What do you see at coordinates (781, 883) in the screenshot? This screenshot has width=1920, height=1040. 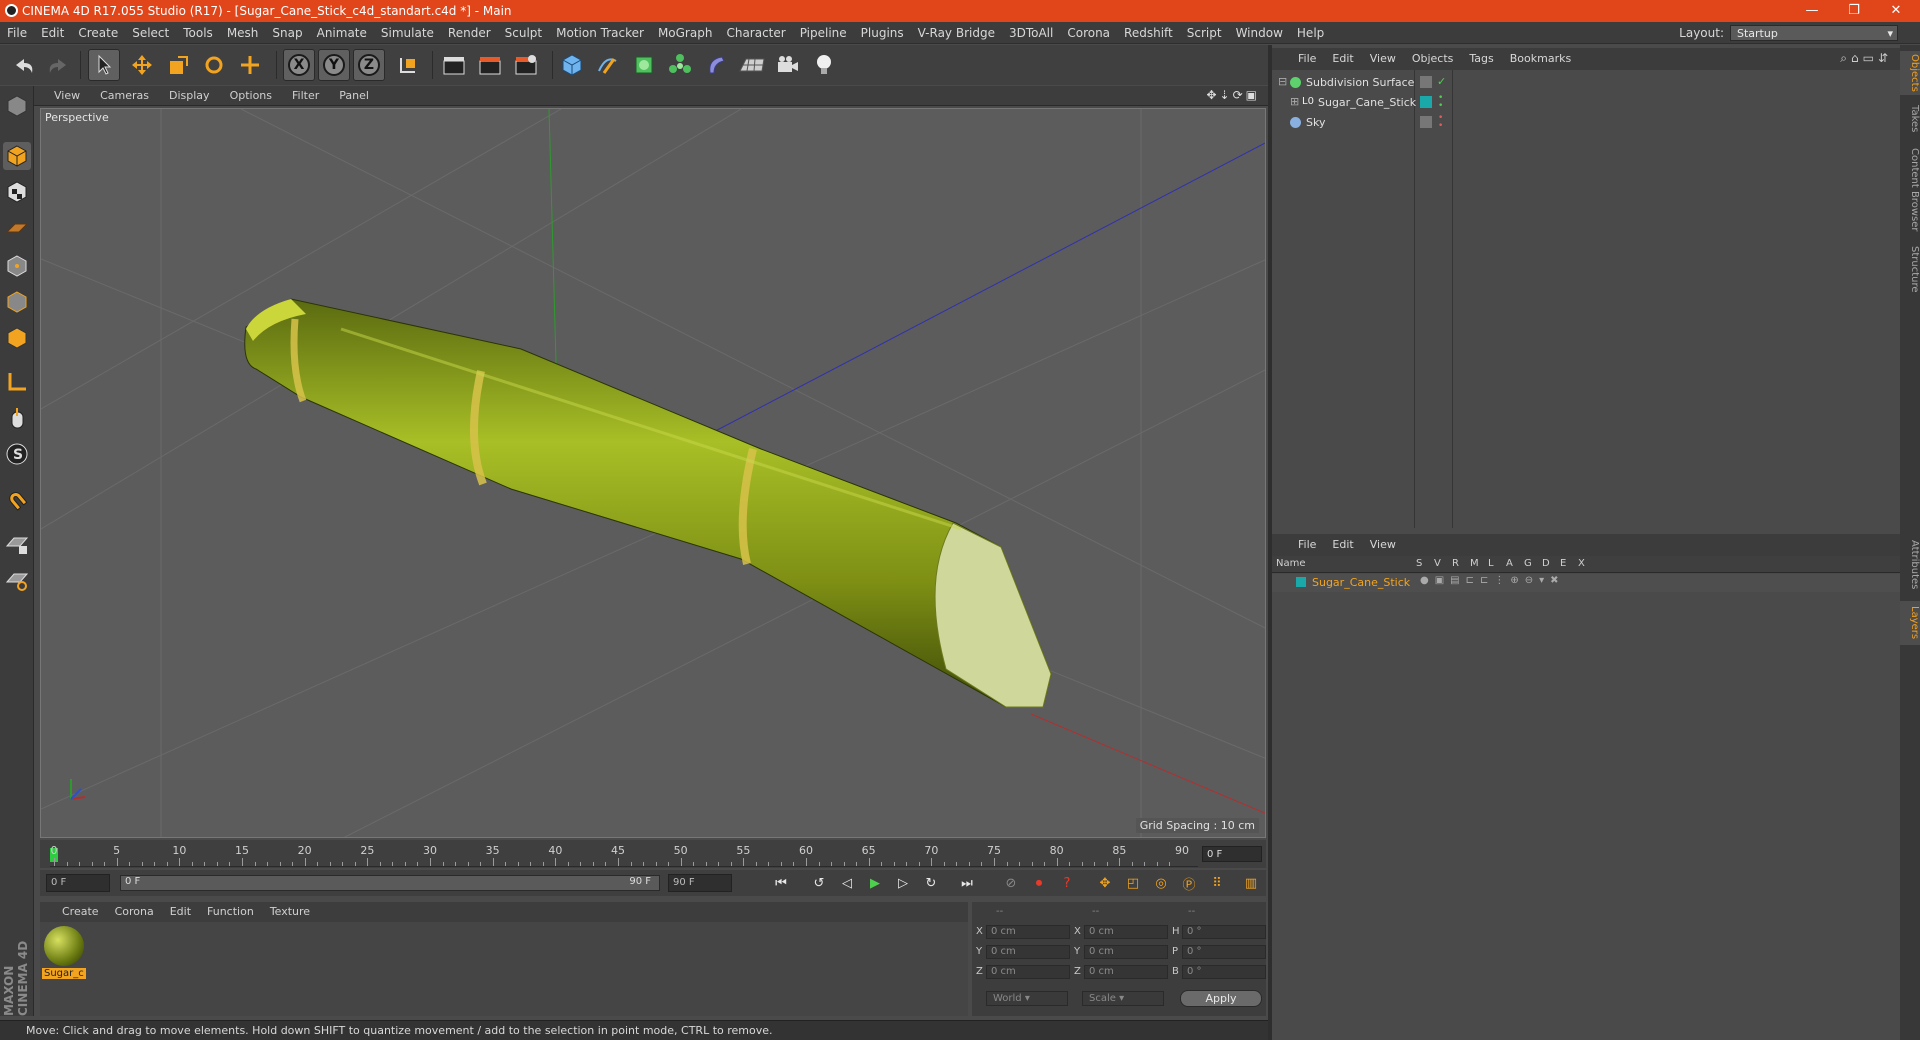 I see `go-to-start-button: ⏮` at bounding box center [781, 883].